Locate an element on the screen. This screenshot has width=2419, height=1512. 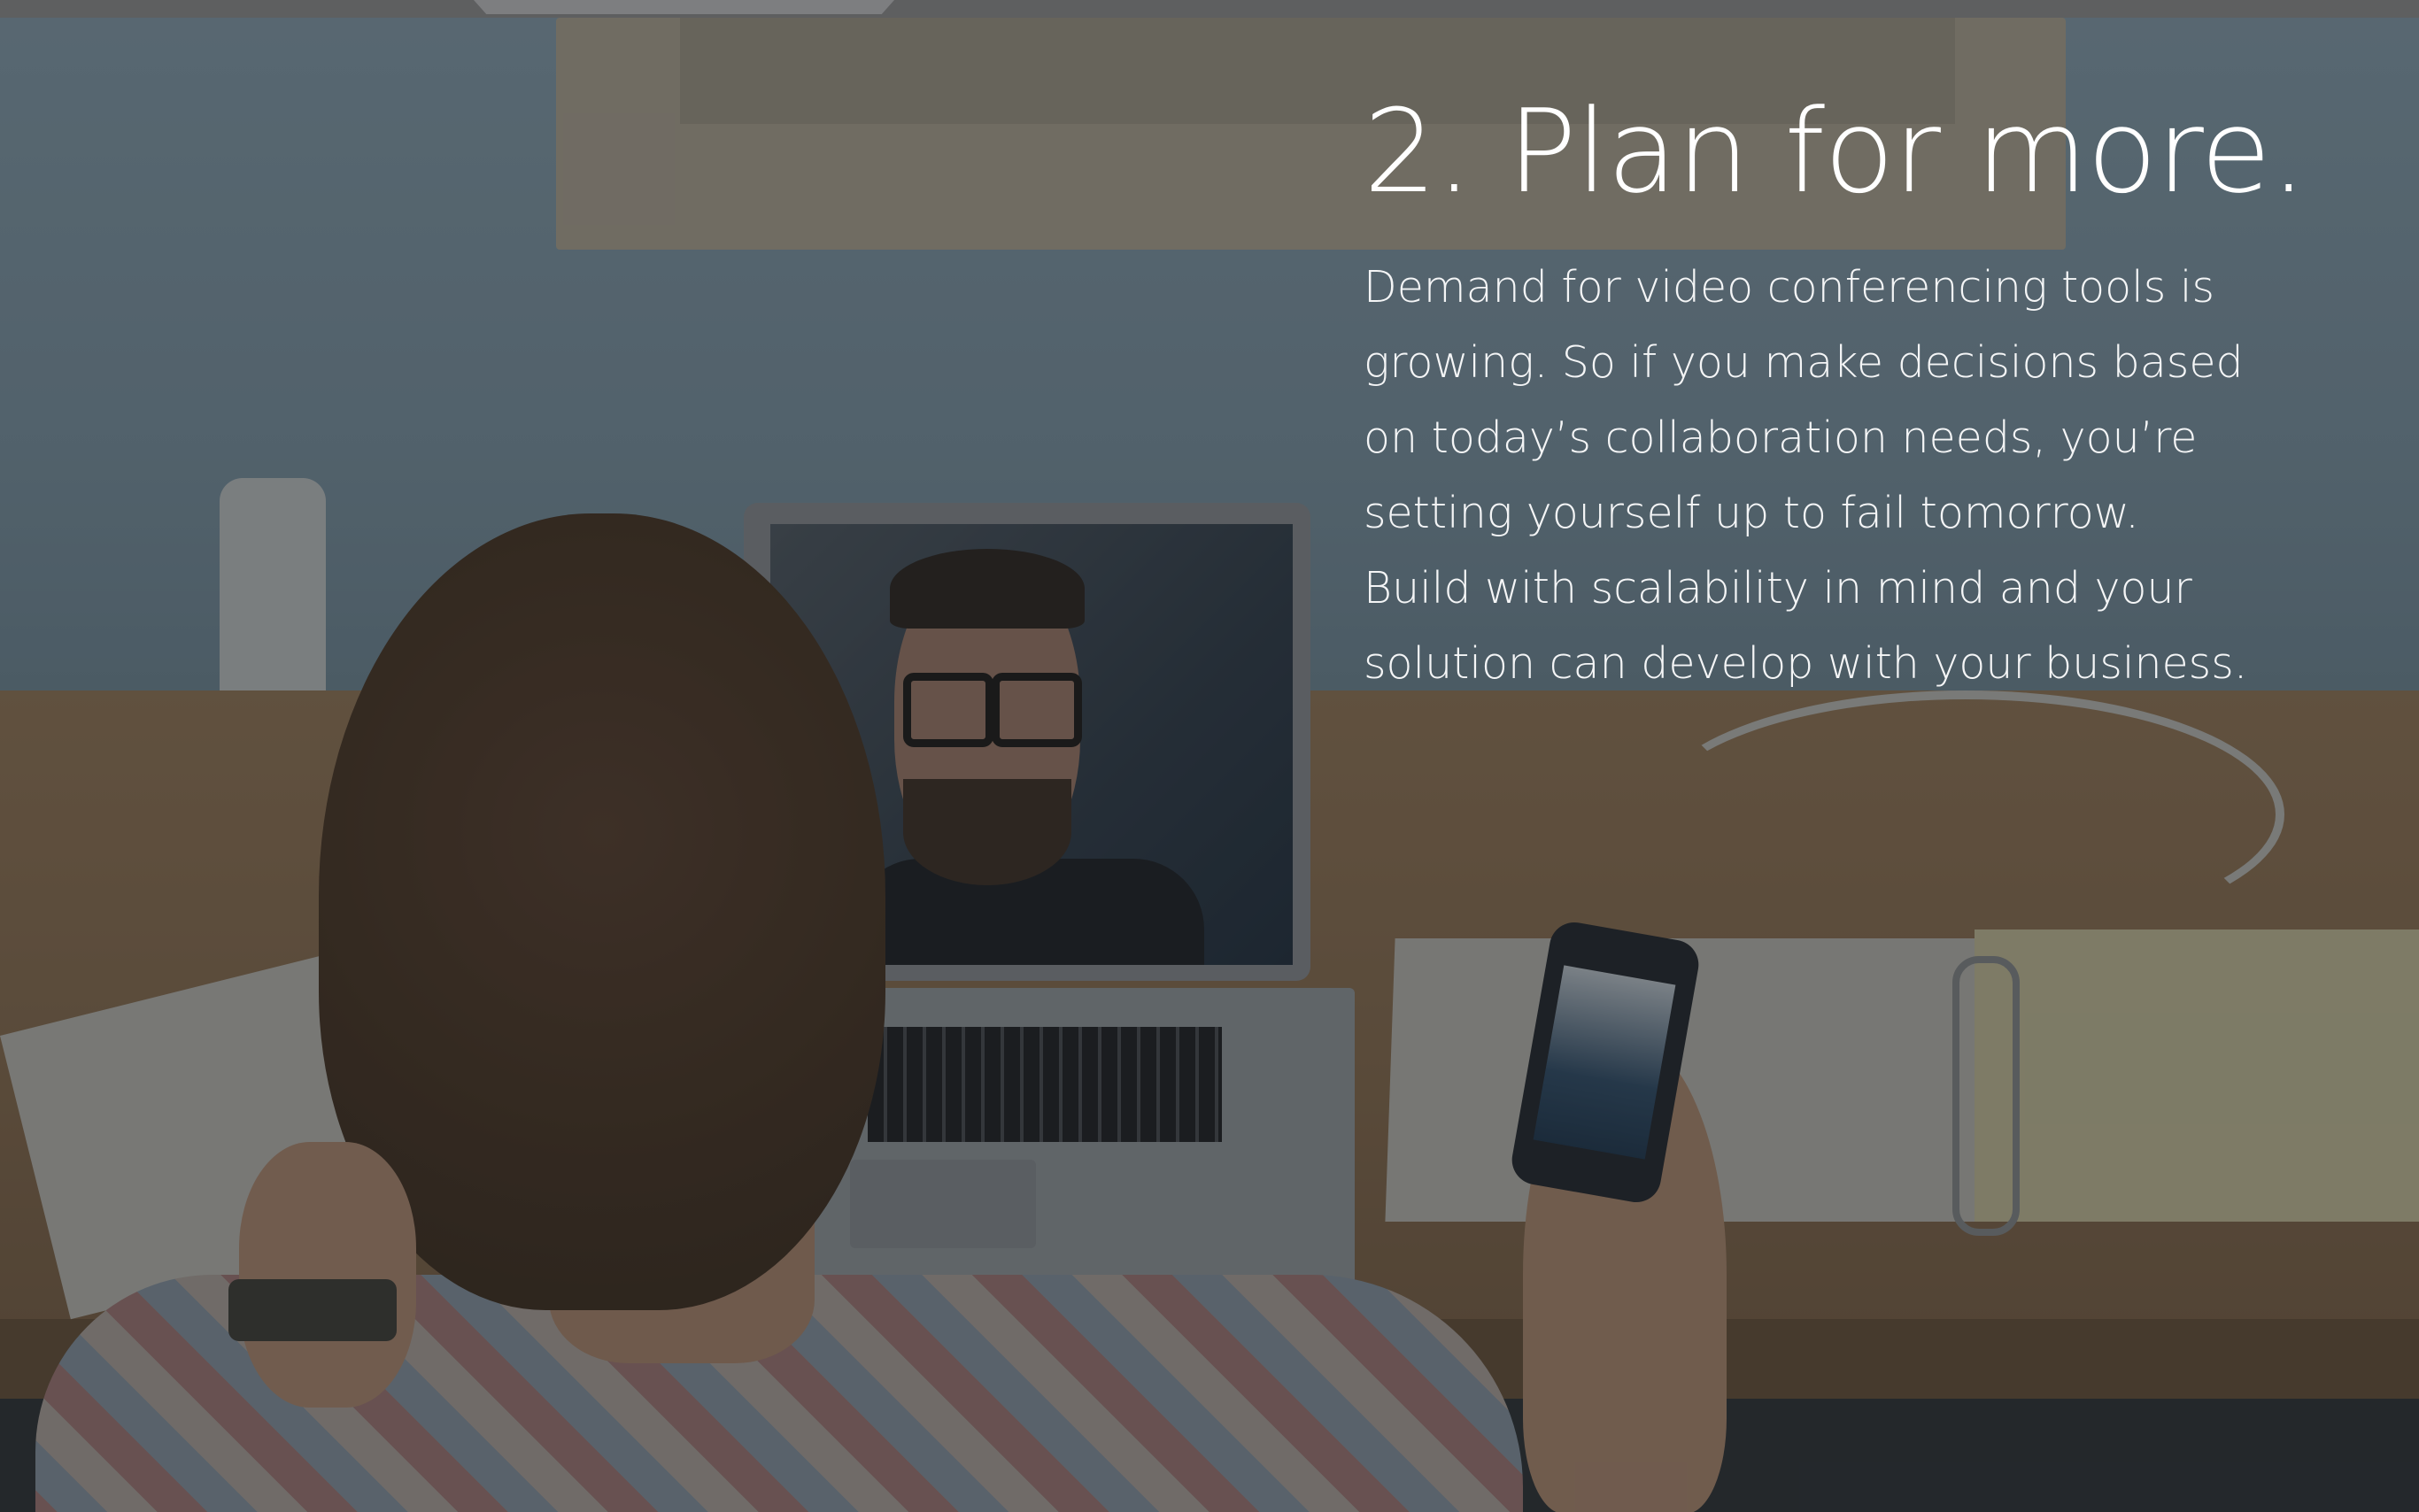
body-line: Build with scalability in mind and your is located at coordinates (1778, 588).